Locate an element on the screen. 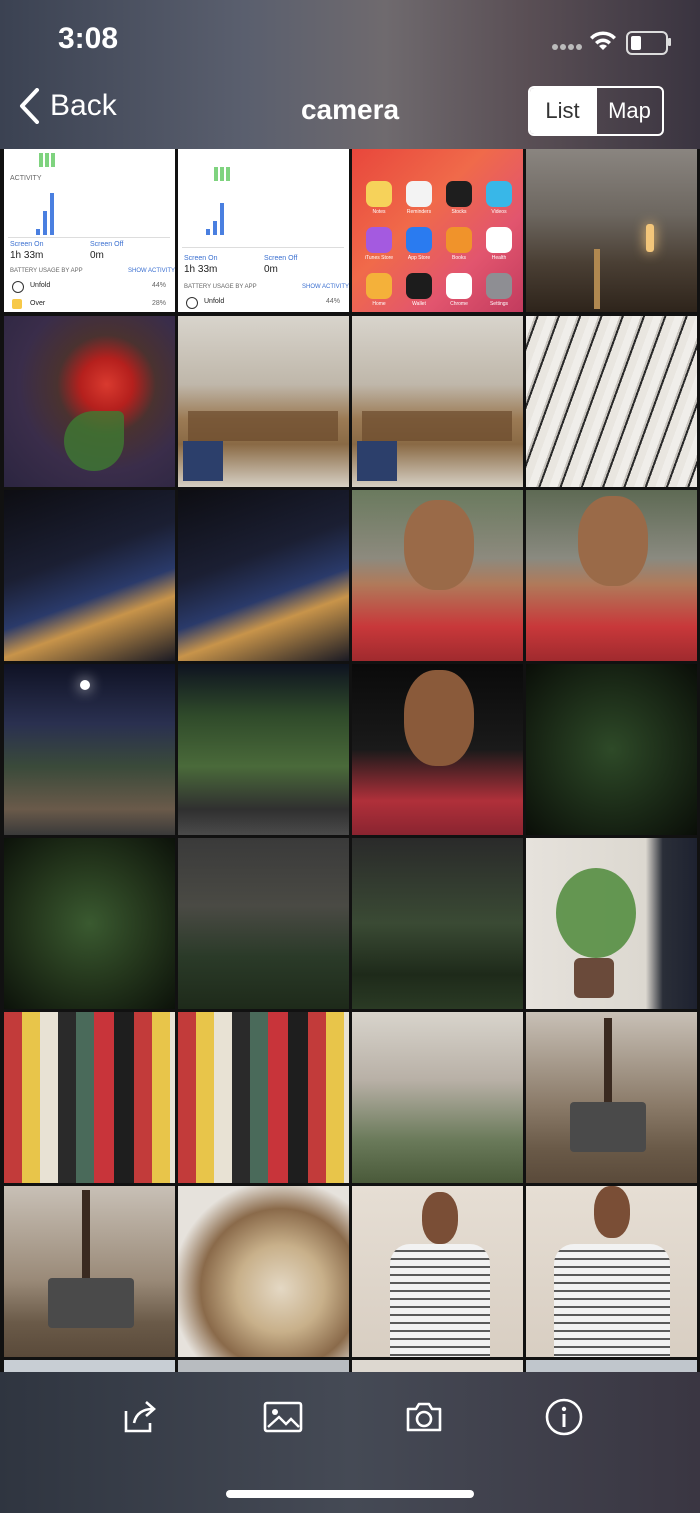  segment-map: Map is located at coordinates (628, 111).